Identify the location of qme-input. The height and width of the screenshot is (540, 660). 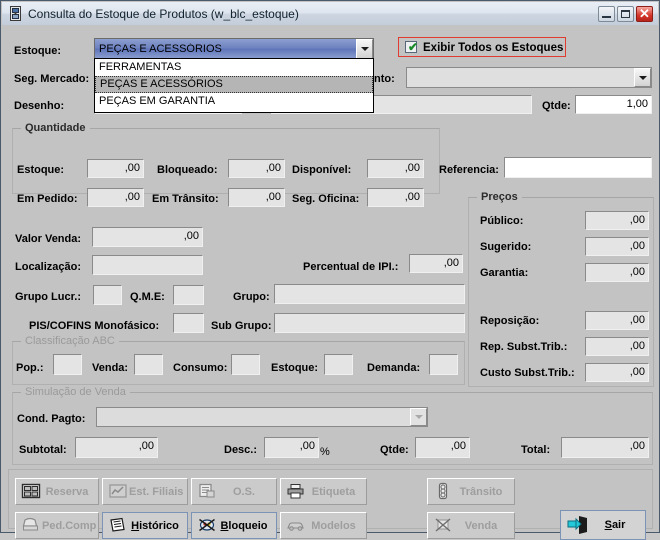
(188, 295).